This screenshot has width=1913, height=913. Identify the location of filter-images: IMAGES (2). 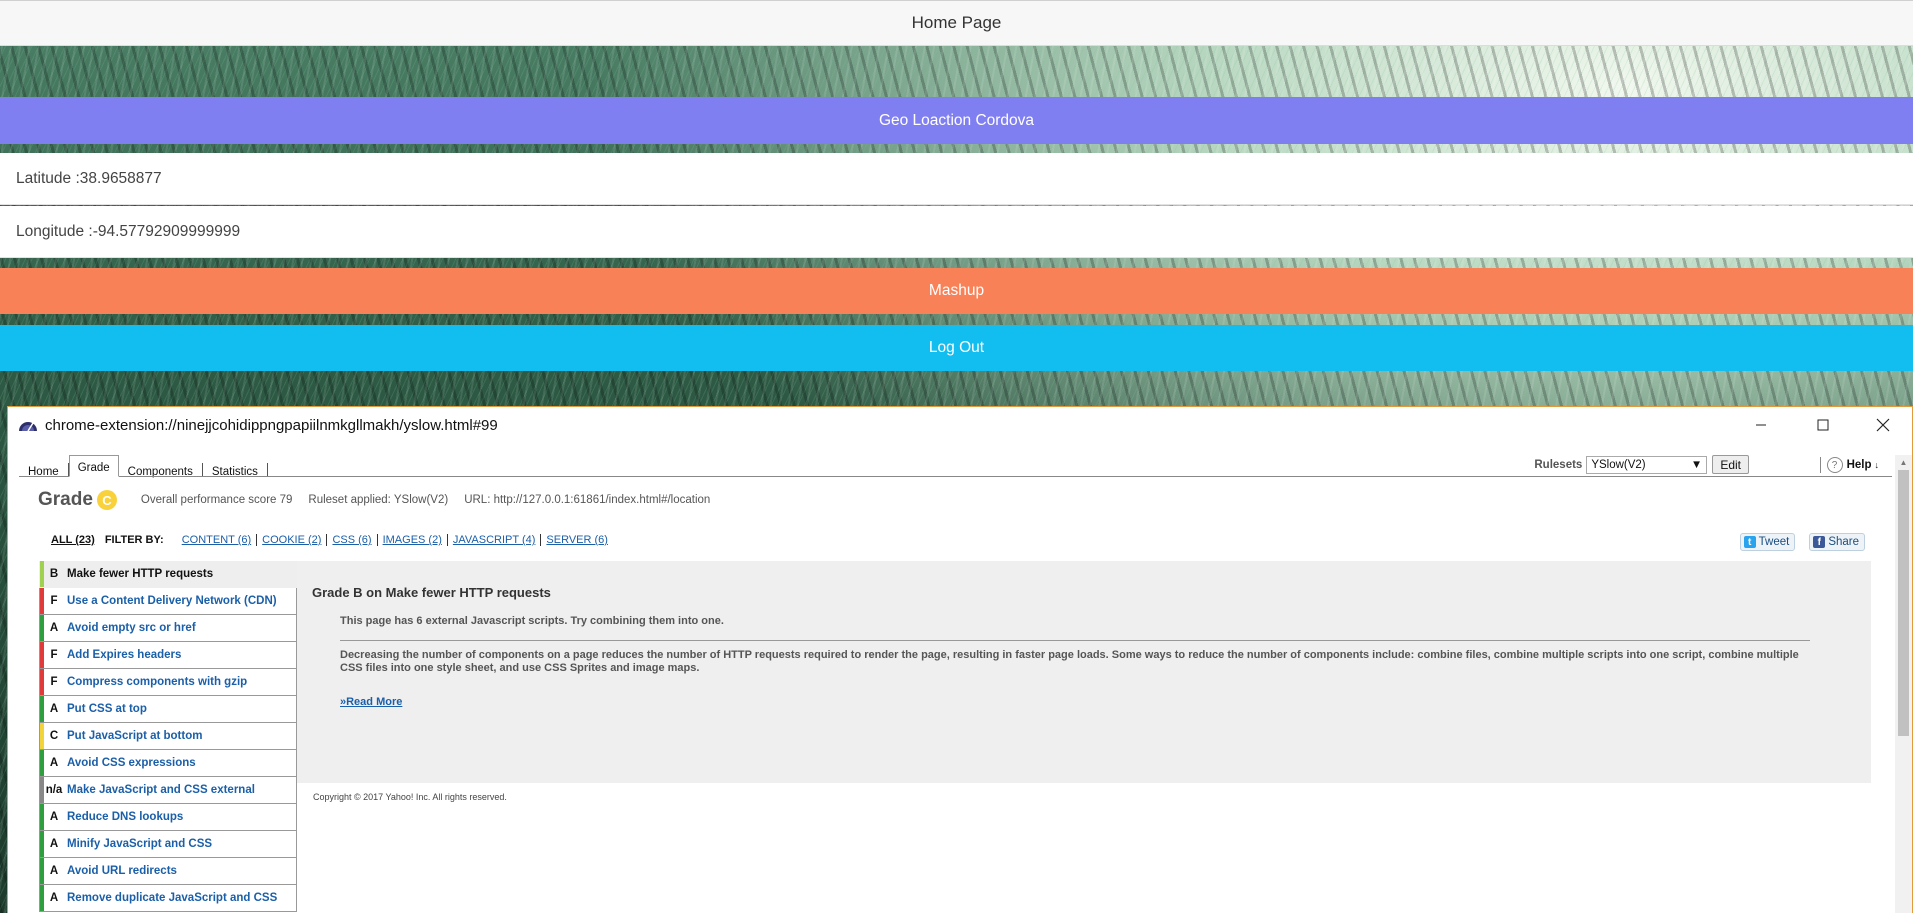
(413, 540).